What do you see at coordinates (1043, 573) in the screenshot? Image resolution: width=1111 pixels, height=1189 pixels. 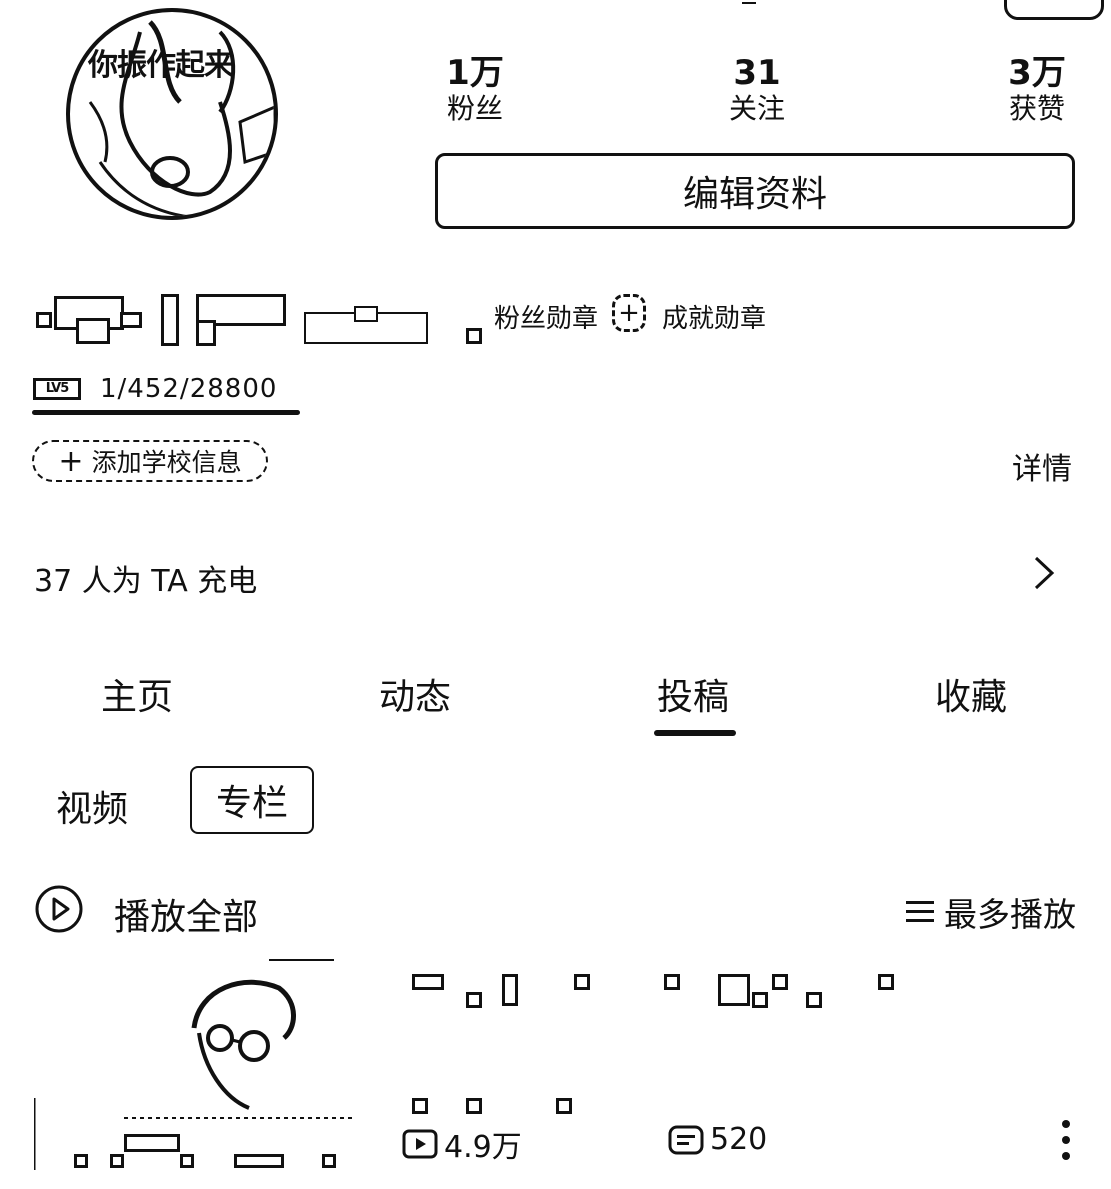 I see `chevron-right-icon` at bounding box center [1043, 573].